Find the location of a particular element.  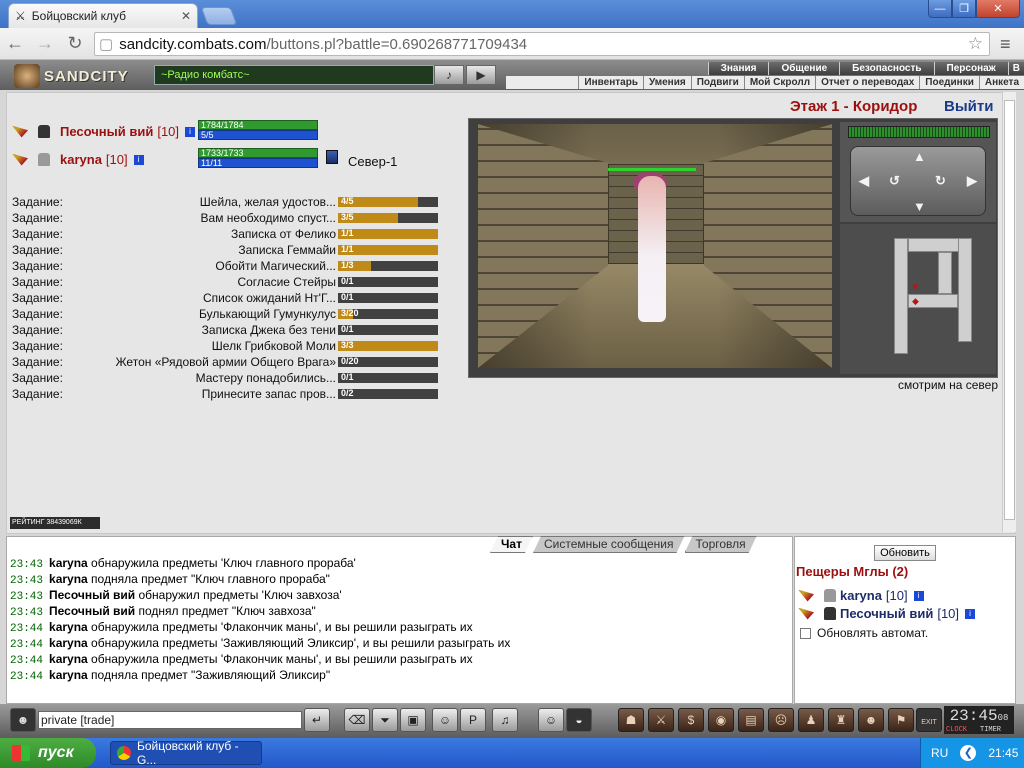

auto-refresh-checkbox is located at coordinates (805, 633).